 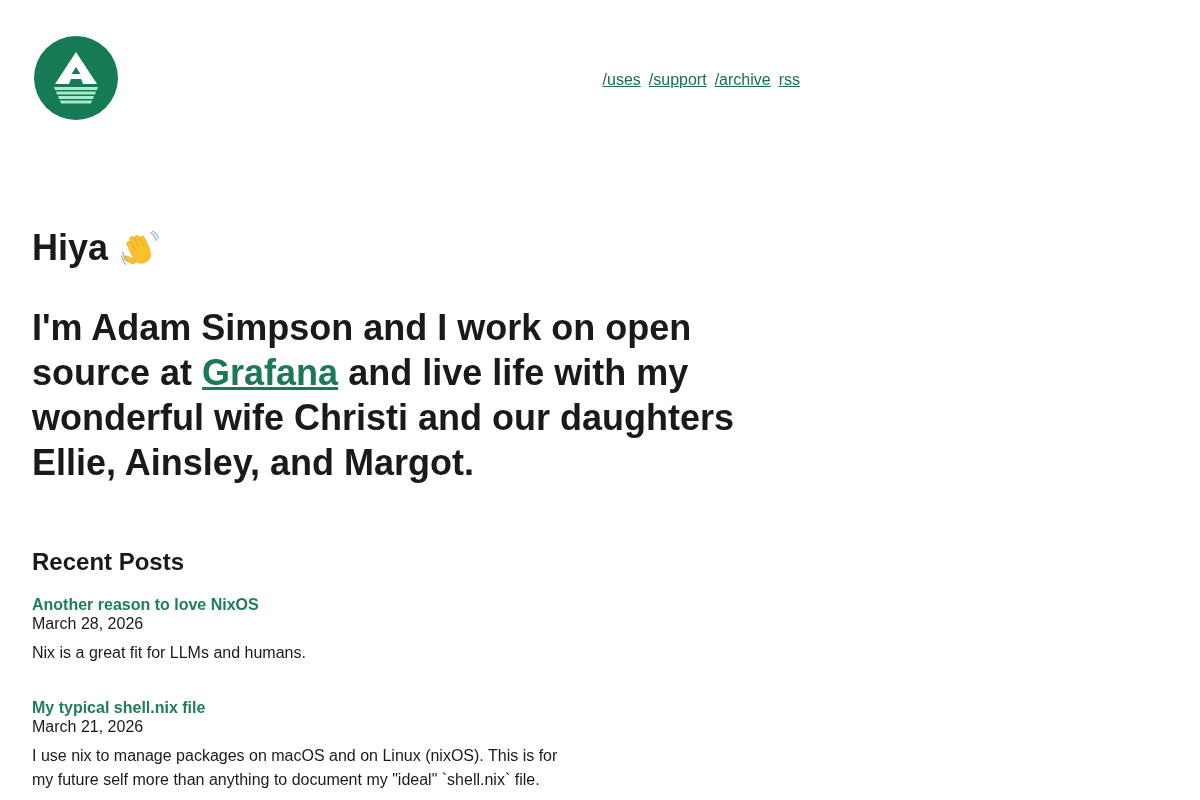 I want to click on intro-paragraph: I'm Adam Simpson and I work on open source at Grafana and live life with my wonderful wife Christi and our daughters Ellie, Ainsley, and Margot., so click(x=384, y=395).